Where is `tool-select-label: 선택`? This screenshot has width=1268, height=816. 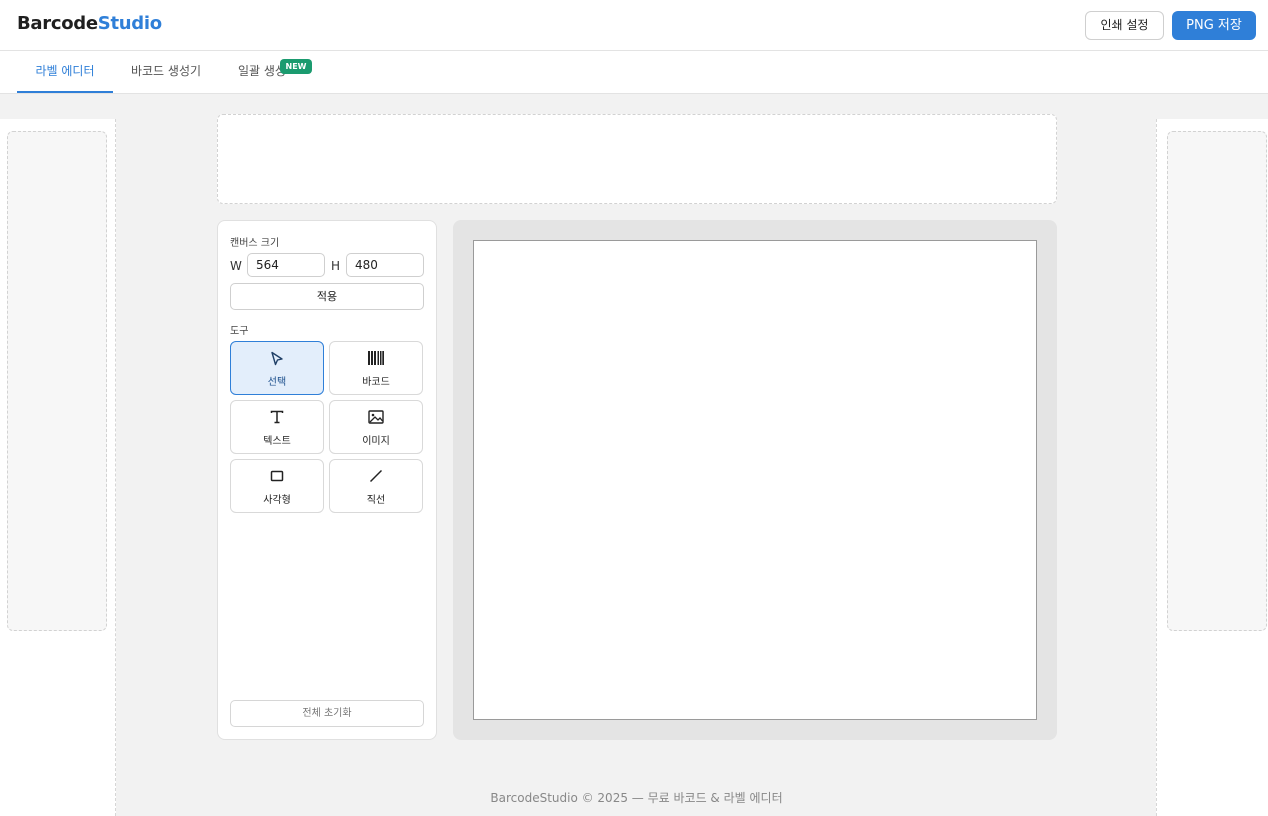
tool-select-label: 선택 is located at coordinates (277, 382).